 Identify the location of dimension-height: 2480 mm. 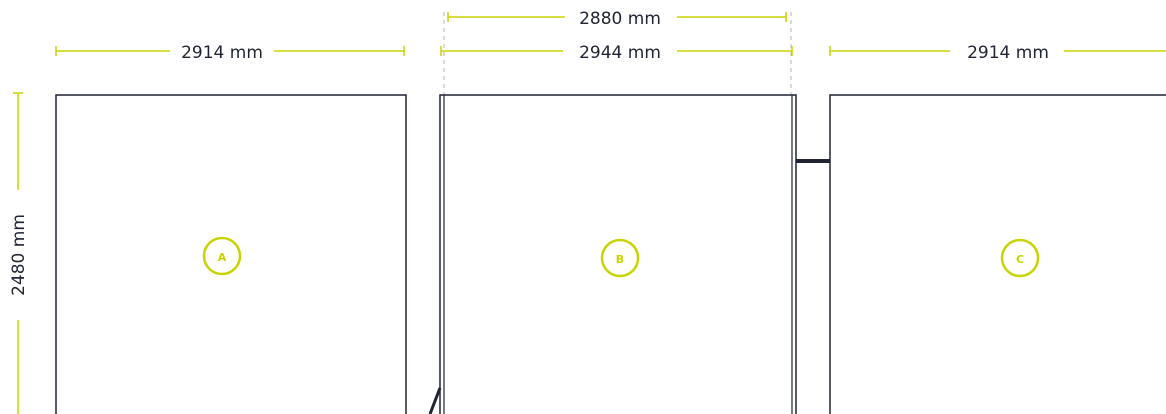
(19, 253).